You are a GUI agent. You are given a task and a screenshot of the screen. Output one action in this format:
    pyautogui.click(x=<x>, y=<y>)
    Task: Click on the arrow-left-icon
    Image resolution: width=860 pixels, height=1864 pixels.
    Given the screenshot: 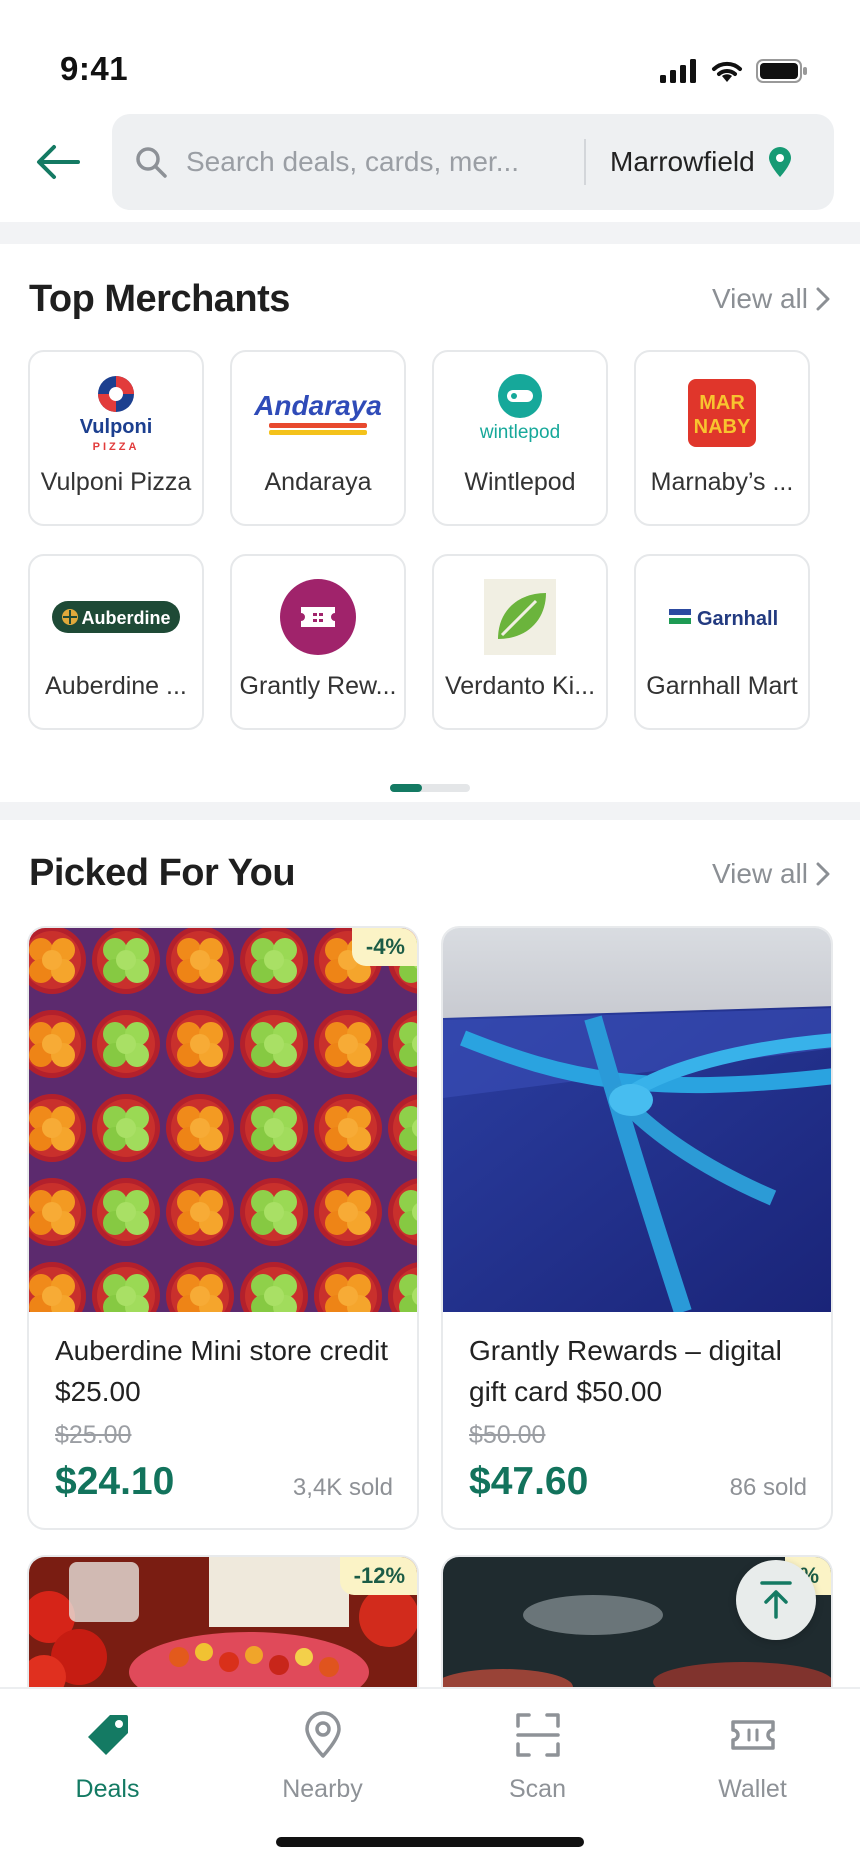 What is the action you would take?
    pyautogui.click(x=58, y=162)
    